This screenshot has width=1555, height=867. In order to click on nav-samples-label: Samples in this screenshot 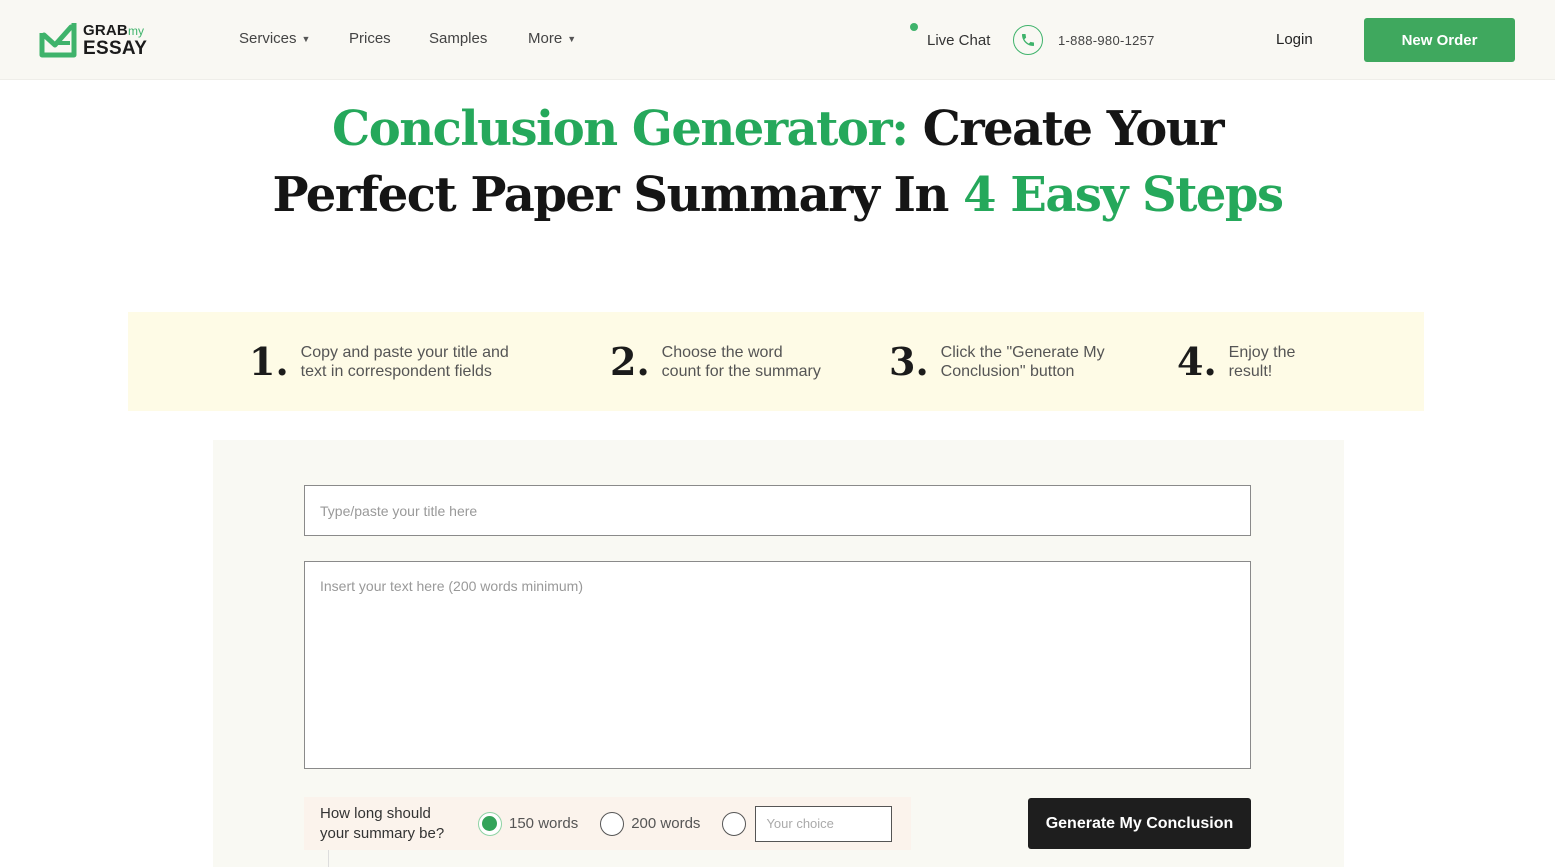, I will do `click(458, 38)`.